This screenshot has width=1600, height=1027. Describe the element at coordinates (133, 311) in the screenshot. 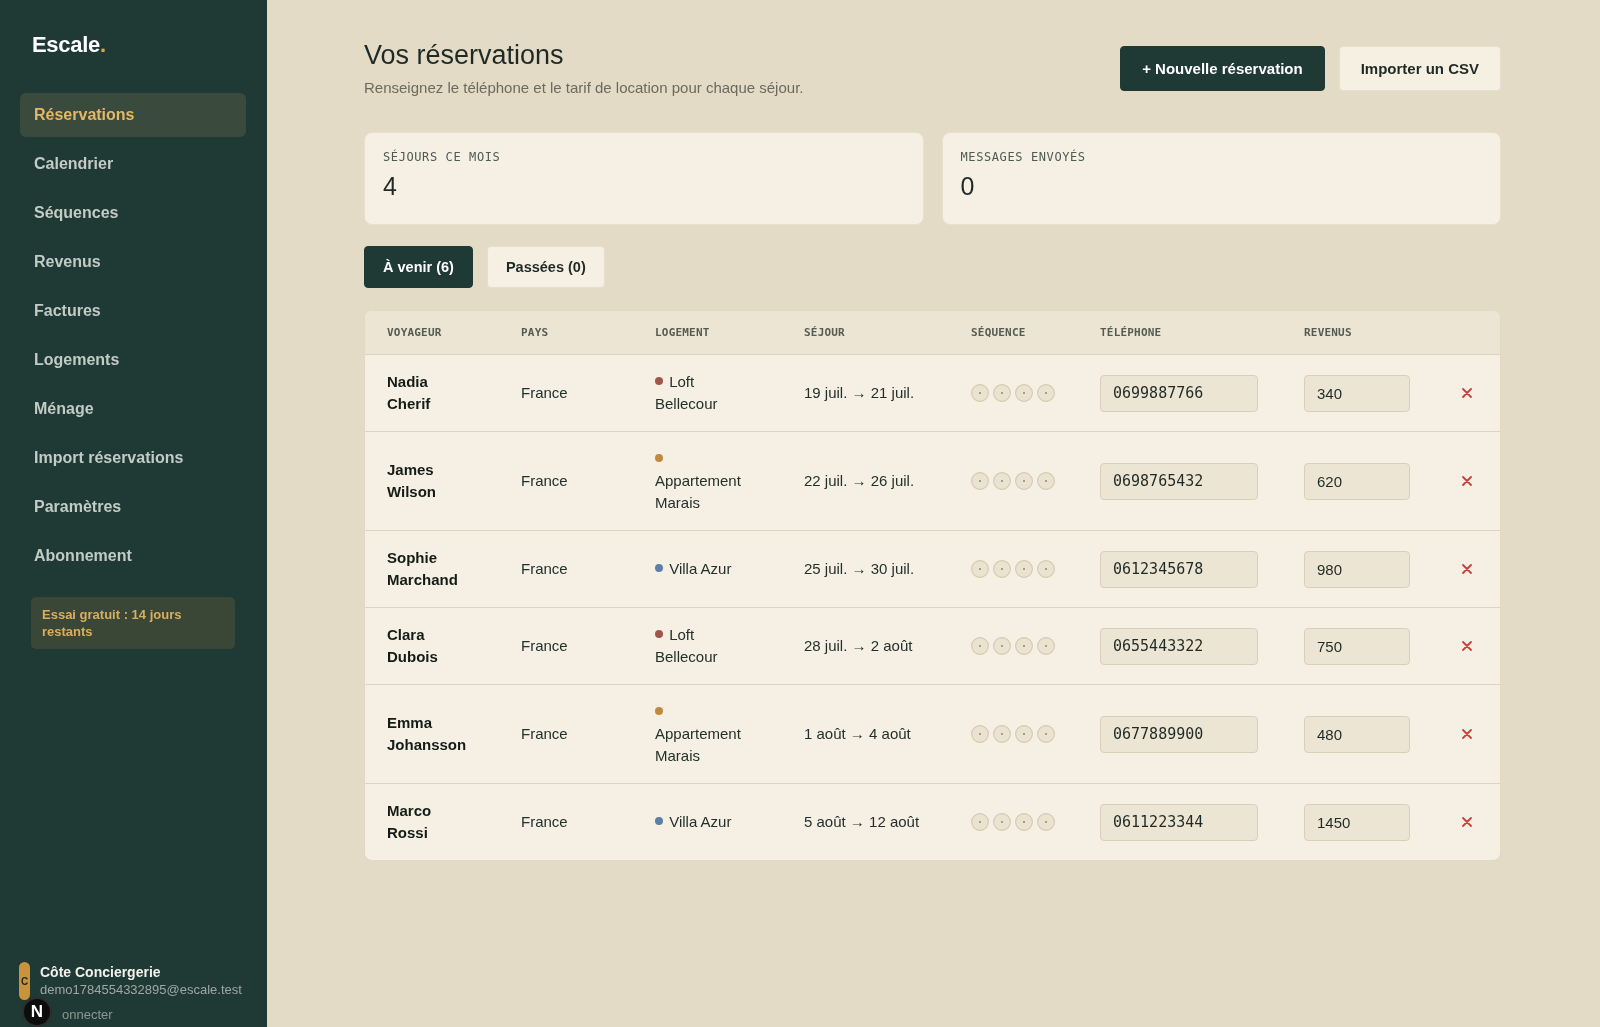

I see `nav-item: Factures` at that location.